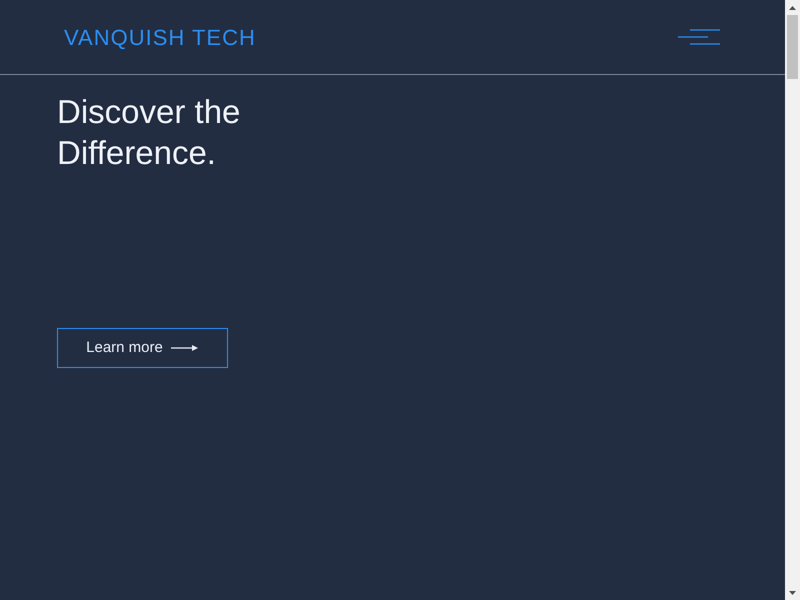 The image size is (800, 600). Describe the element at coordinates (792, 47) in the screenshot. I see `scrollbar-thumb` at that location.